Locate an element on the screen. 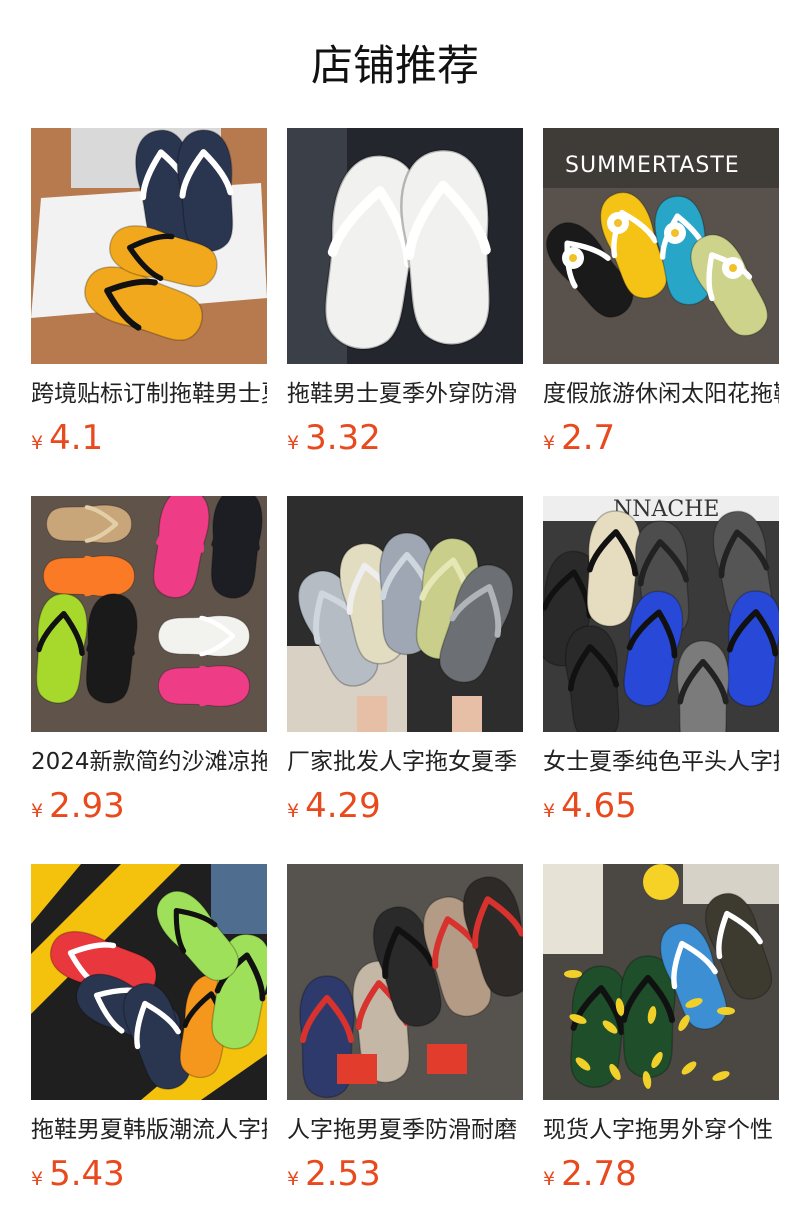 This screenshot has height=1232, width=790. product-price-row: ¥3.32 is located at coordinates (334, 438).